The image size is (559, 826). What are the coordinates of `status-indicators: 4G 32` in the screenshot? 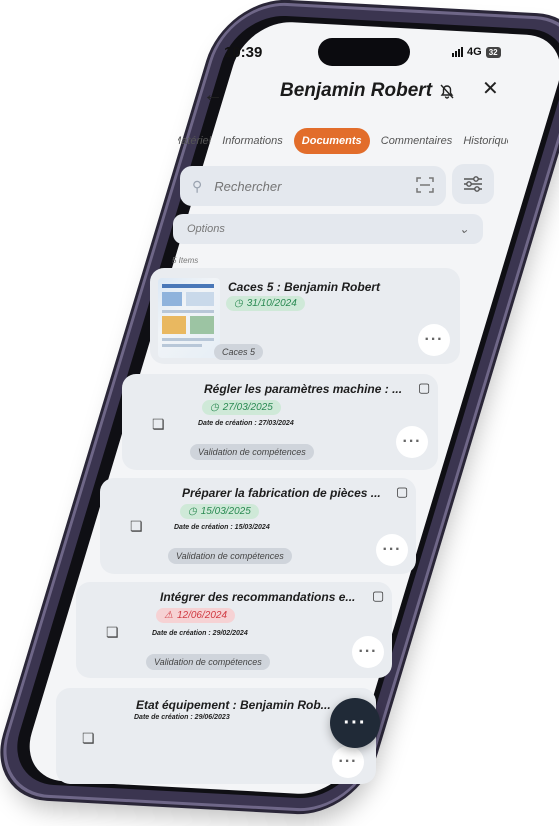 It's located at (476, 52).